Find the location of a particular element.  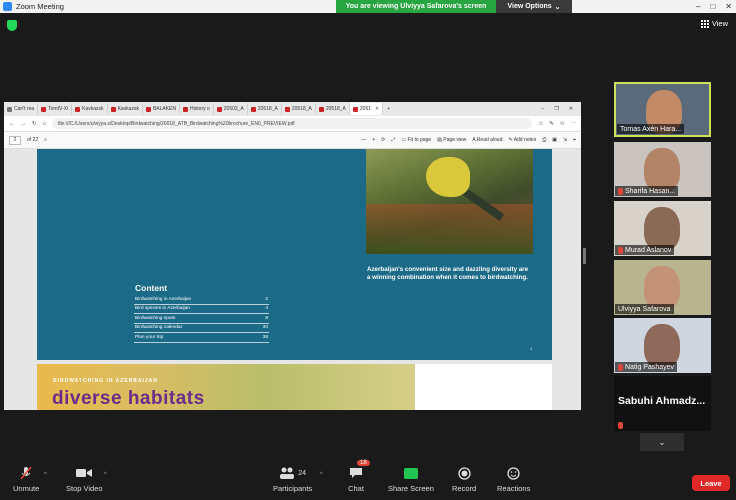

video-options-caret-icon: ^ is located at coordinates (105, 475).